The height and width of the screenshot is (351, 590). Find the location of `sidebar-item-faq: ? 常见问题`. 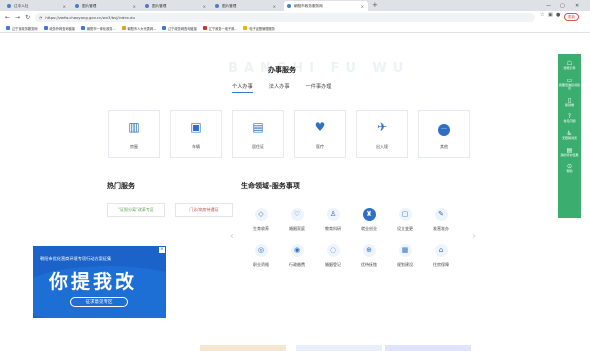

sidebar-item-faq: ? 常见问题 is located at coordinates (570, 118).